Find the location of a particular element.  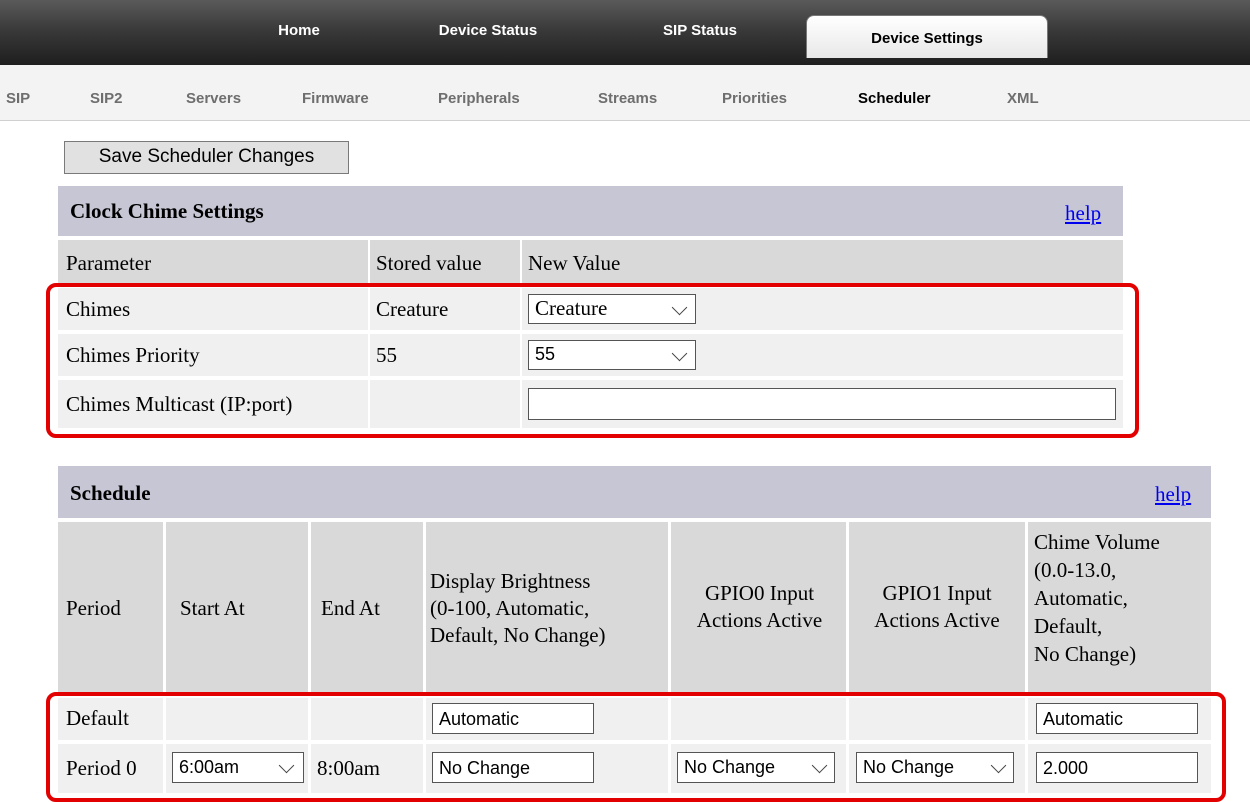

tab-device-settings: Device Settings is located at coordinates (927, 36).